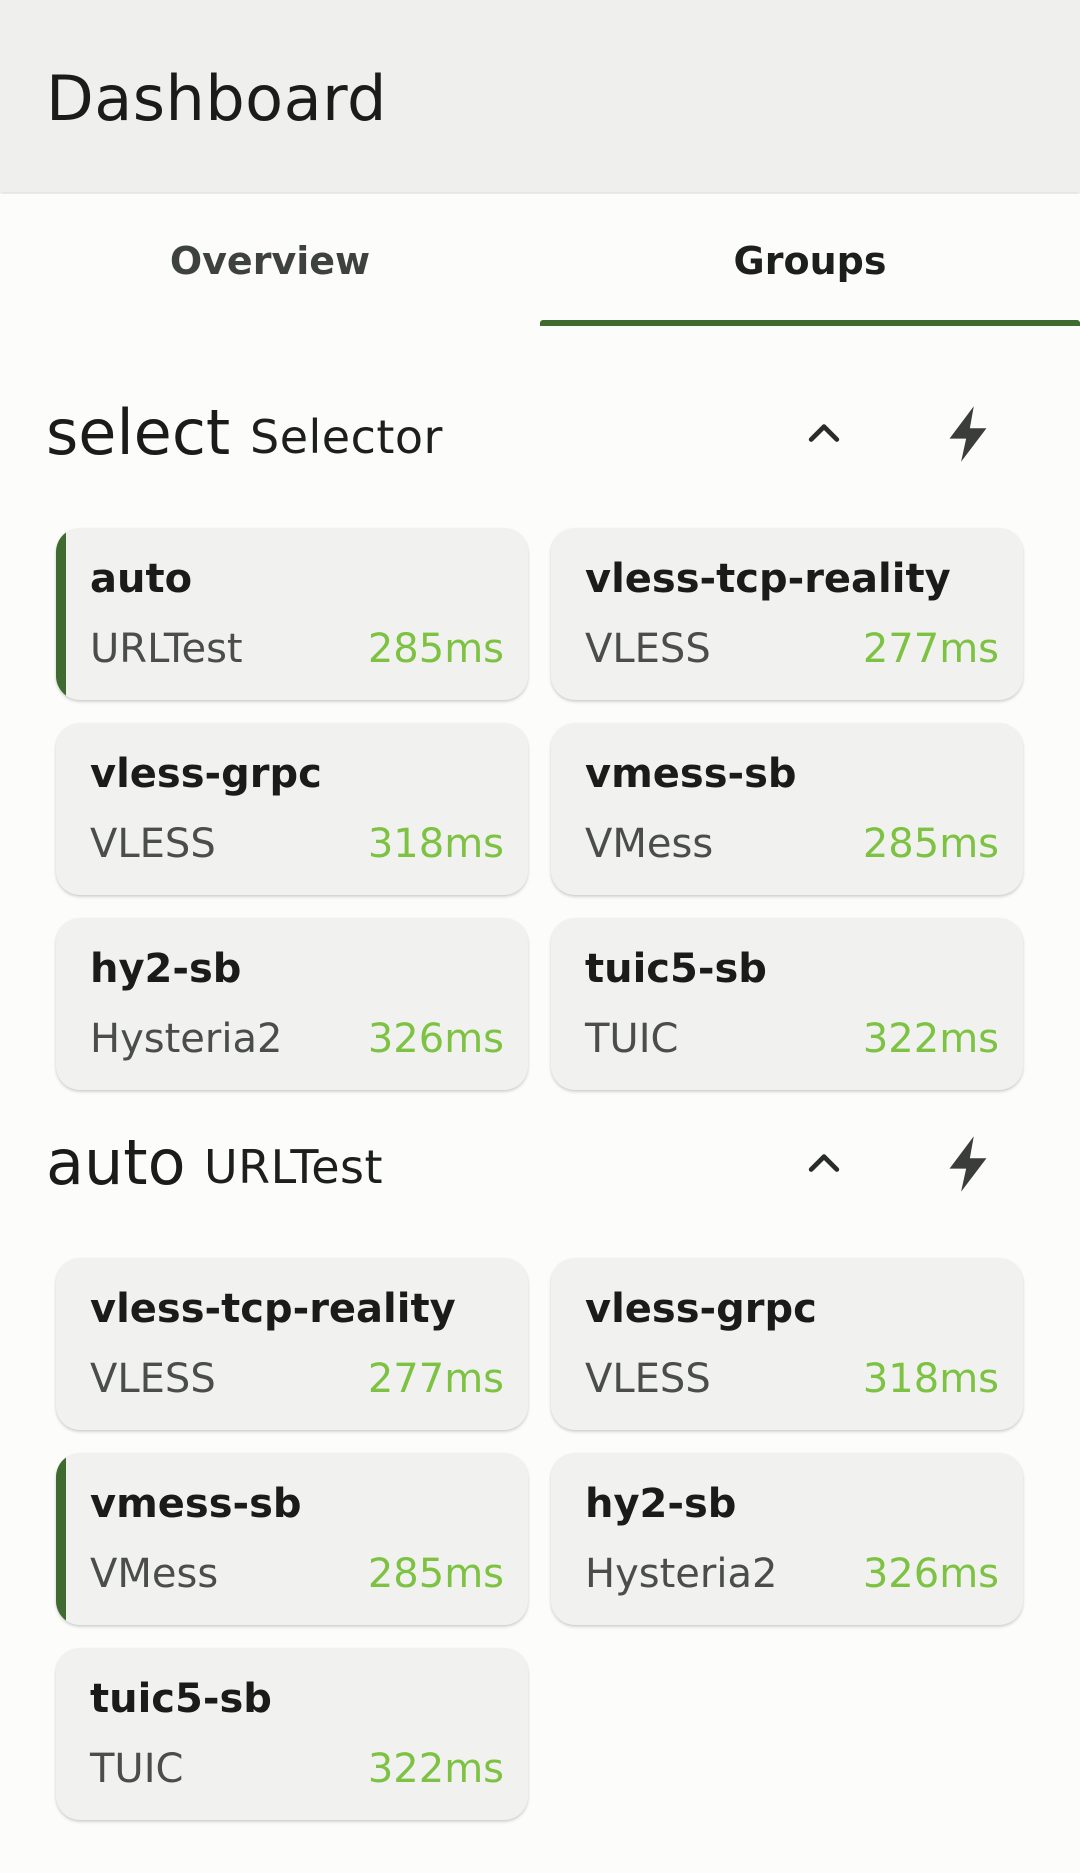 This screenshot has width=1080, height=1873. What do you see at coordinates (166, 649) in the screenshot?
I see `proxy-type: URLTest` at bounding box center [166, 649].